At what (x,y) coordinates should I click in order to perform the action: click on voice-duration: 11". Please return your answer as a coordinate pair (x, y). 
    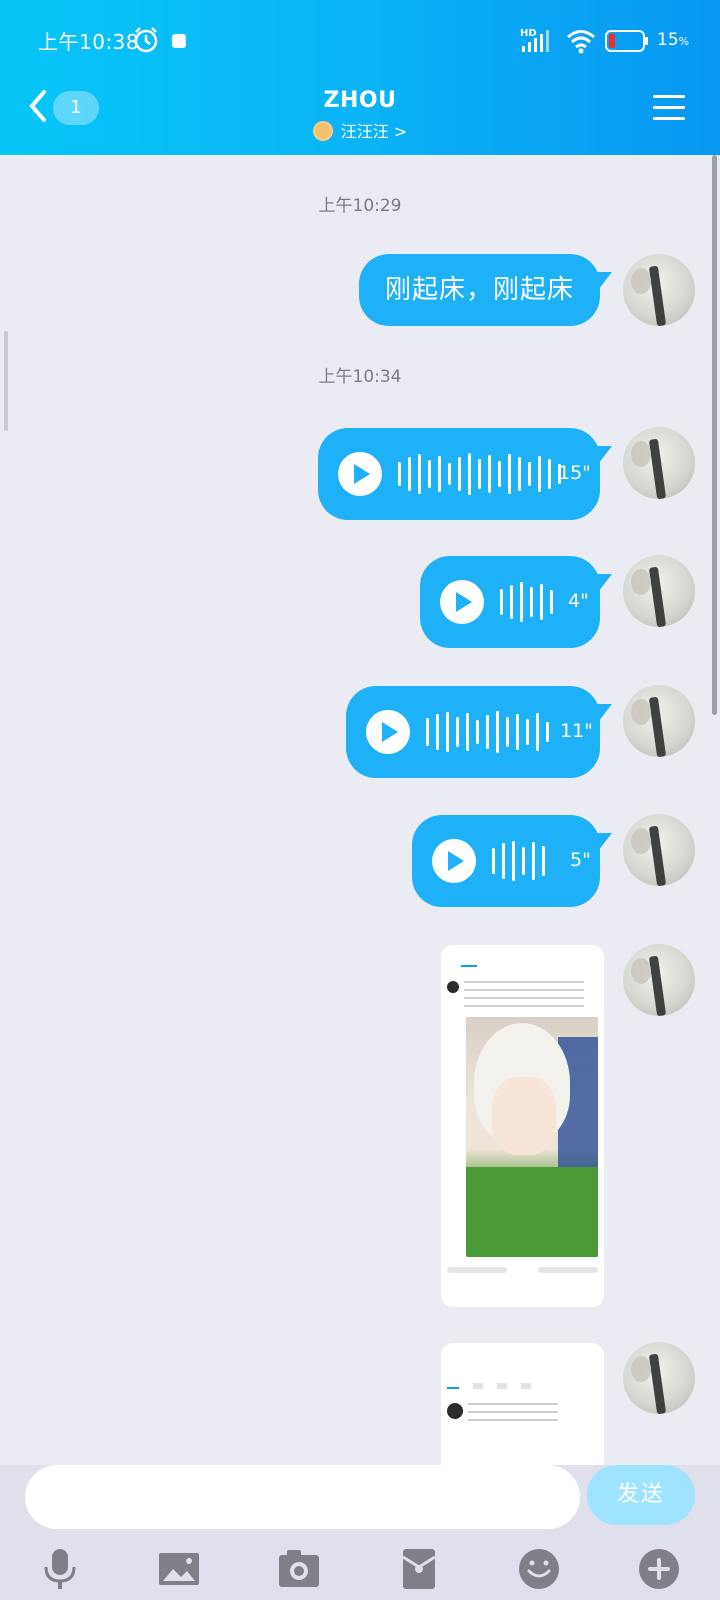
    Looking at the image, I should click on (576, 731).